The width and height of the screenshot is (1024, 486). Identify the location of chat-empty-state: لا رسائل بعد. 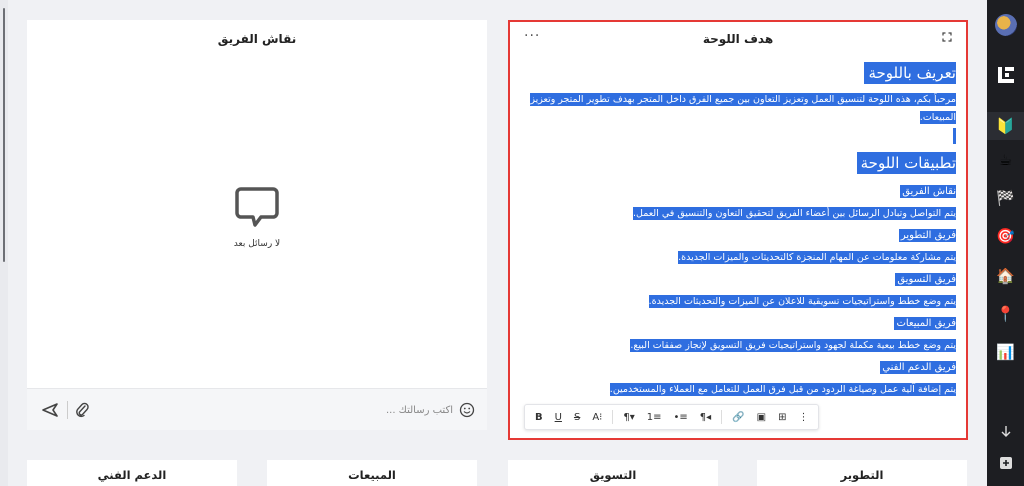
(257, 217).